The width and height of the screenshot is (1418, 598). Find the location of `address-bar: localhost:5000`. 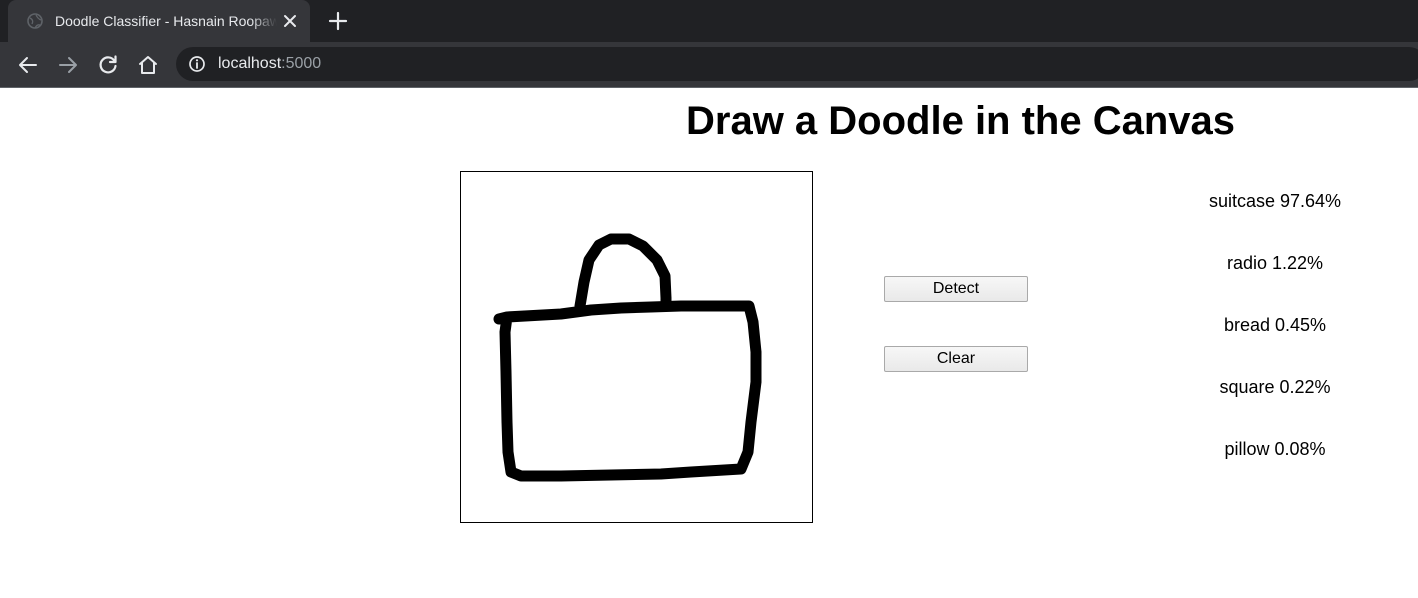

address-bar: localhost:5000 is located at coordinates (797, 64).